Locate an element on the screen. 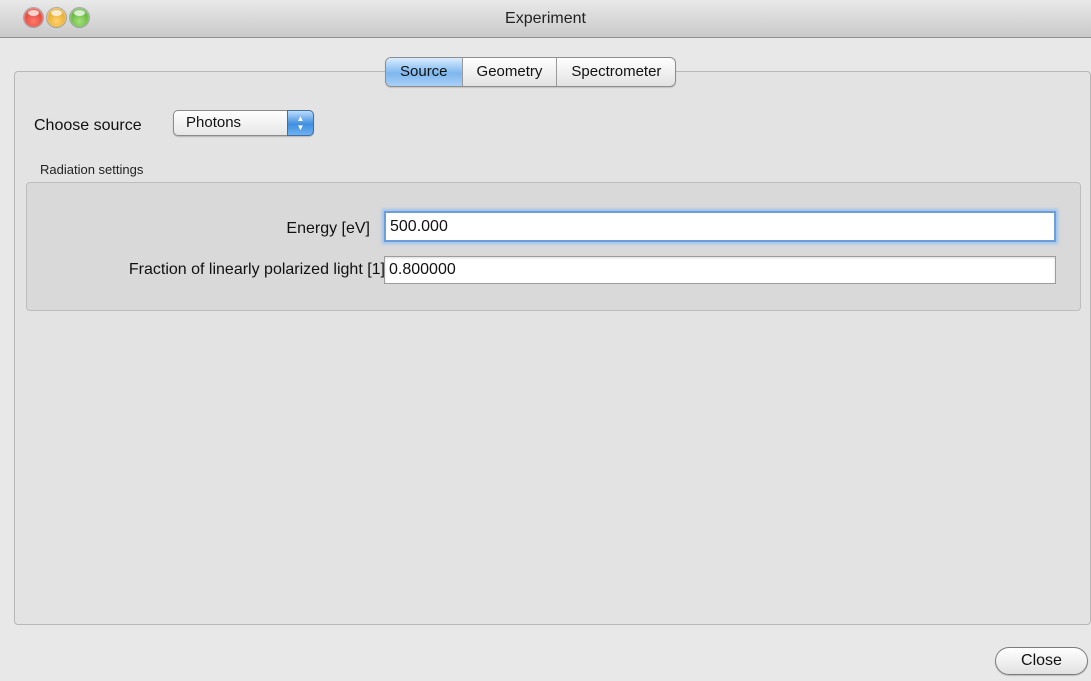 The image size is (1091, 681). choose-source-label: Choose source is located at coordinates (88, 125).